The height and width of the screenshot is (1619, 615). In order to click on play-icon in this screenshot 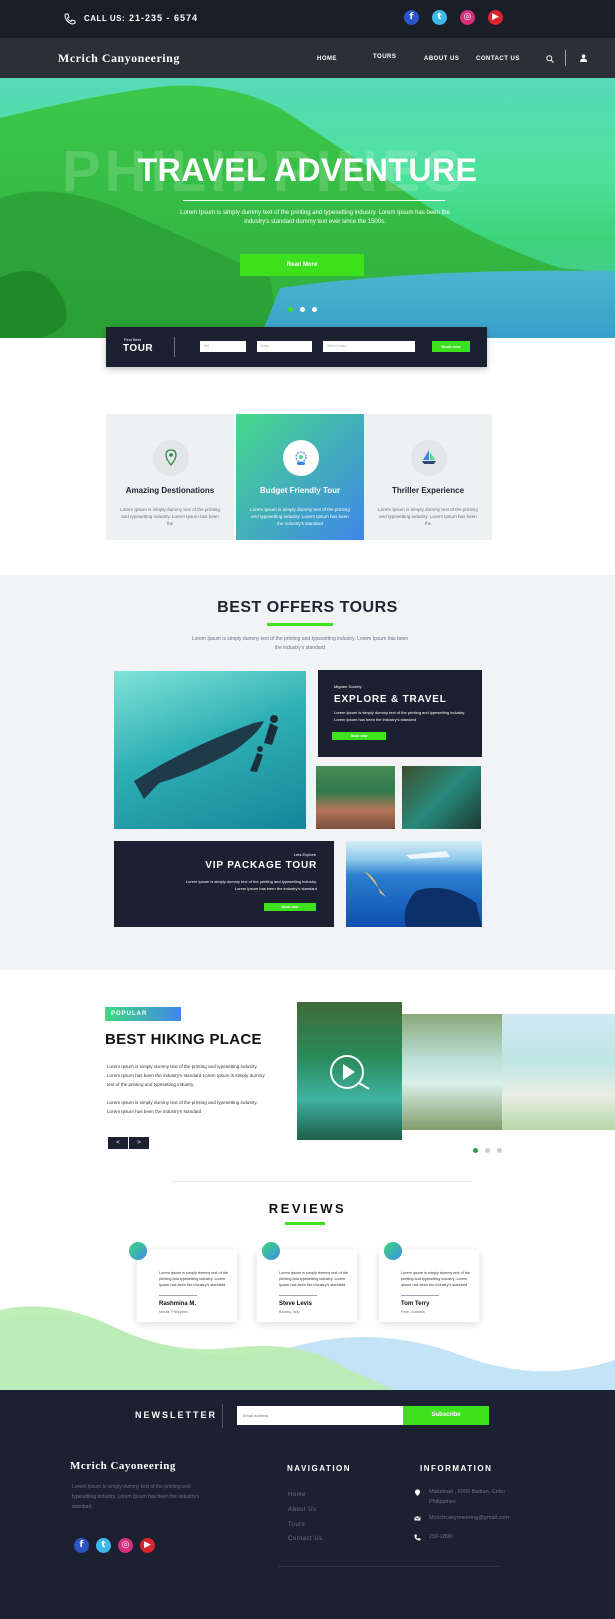, I will do `click(350, 1072)`.